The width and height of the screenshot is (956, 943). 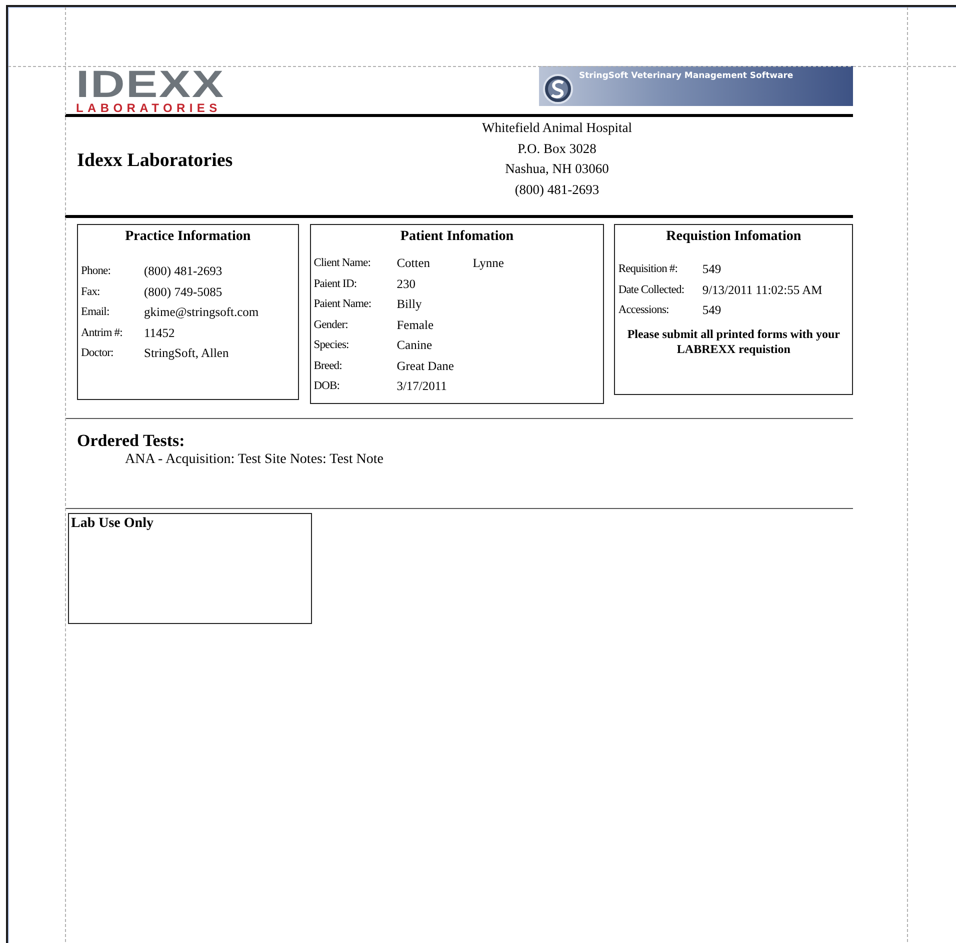 What do you see at coordinates (762, 290) in the screenshot?
I see `field-value: 9/13/2011 11:02:55 AM` at bounding box center [762, 290].